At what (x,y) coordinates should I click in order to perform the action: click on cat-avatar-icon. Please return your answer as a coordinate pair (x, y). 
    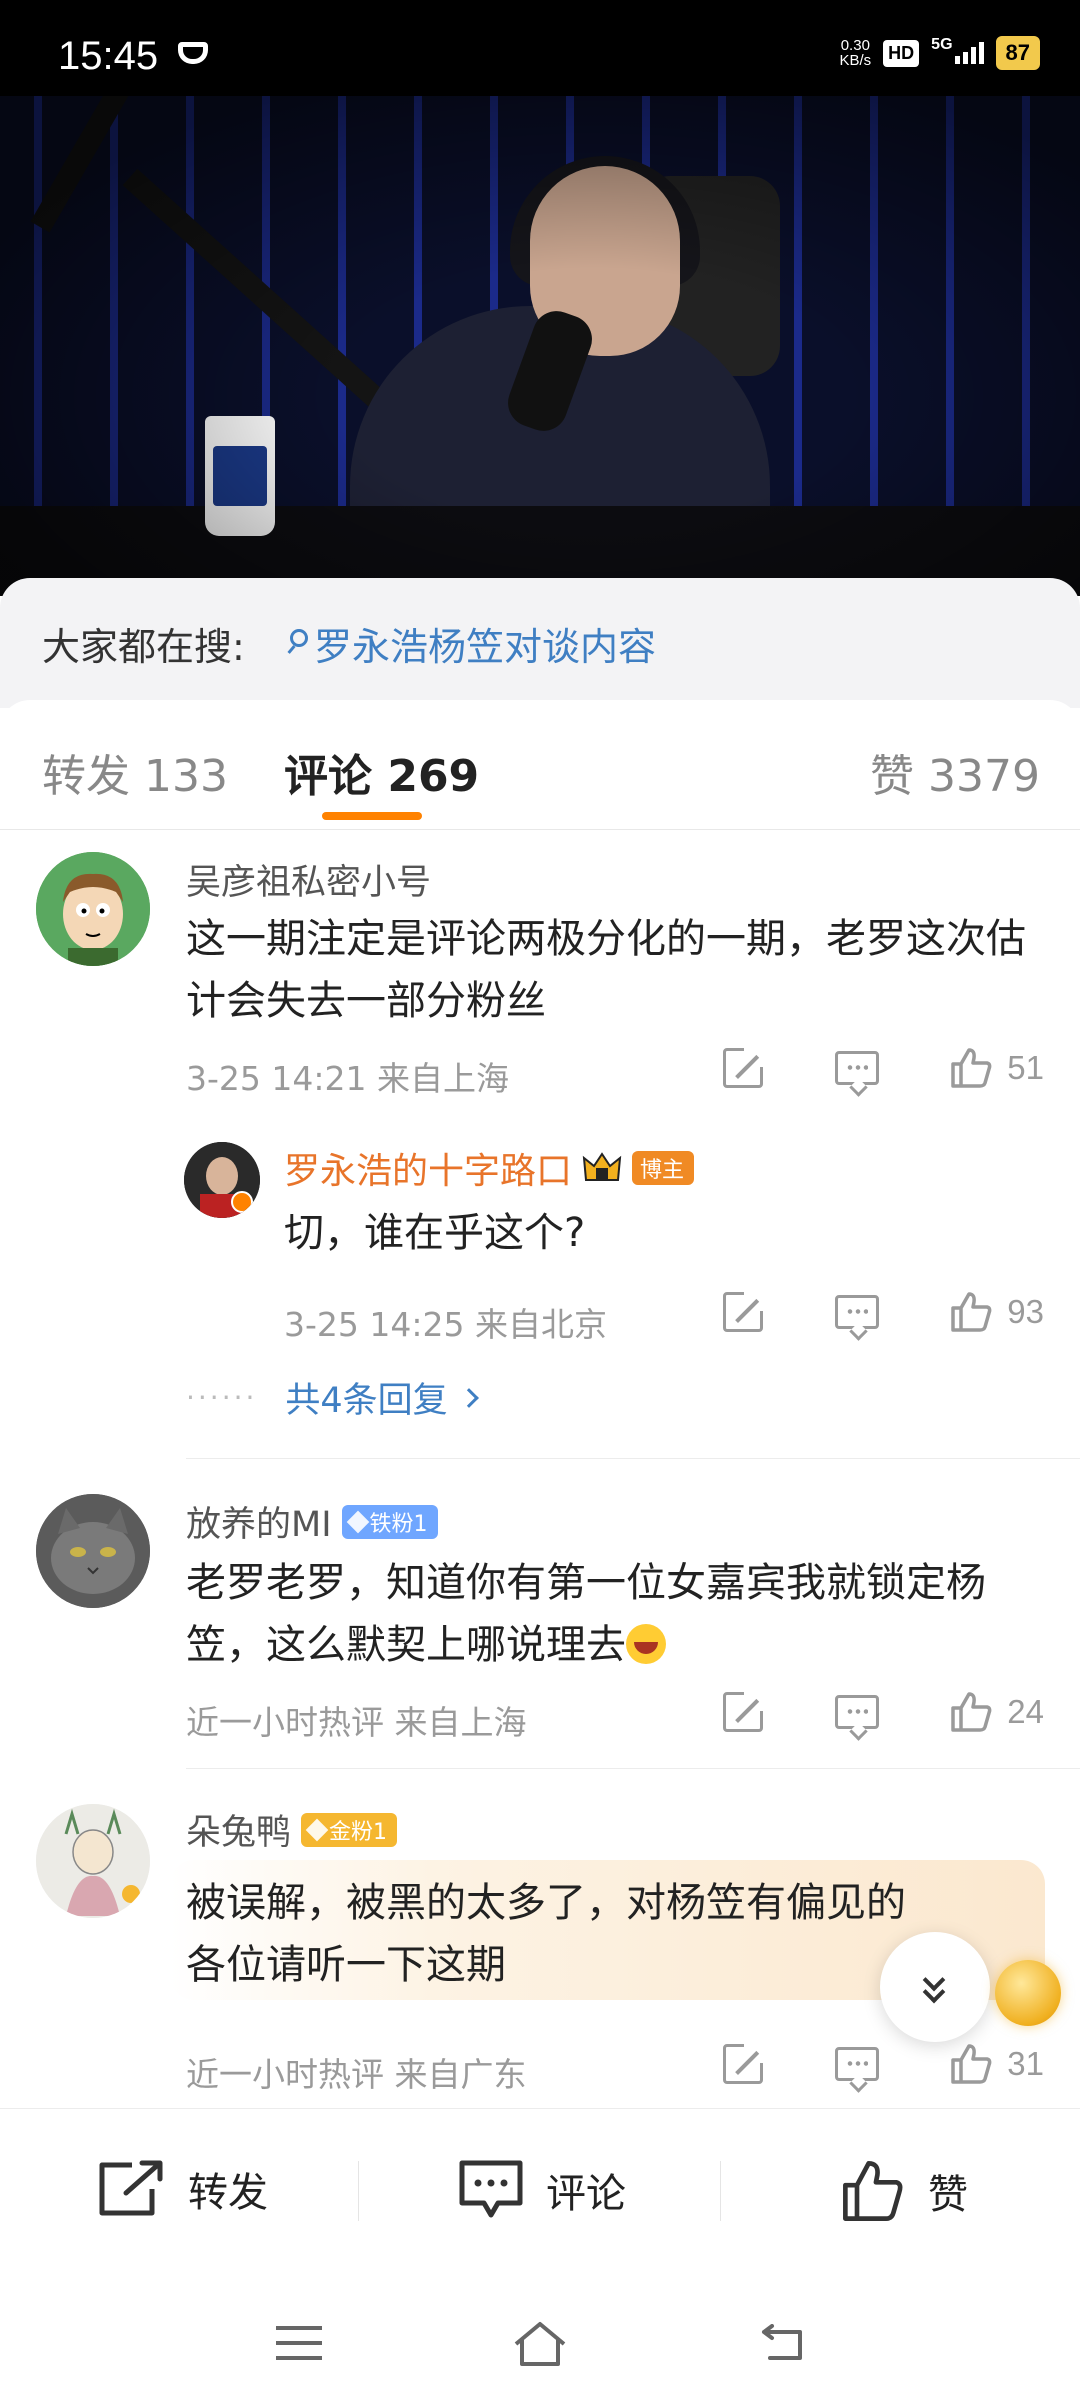
    Looking at the image, I should click on (93, 1551).